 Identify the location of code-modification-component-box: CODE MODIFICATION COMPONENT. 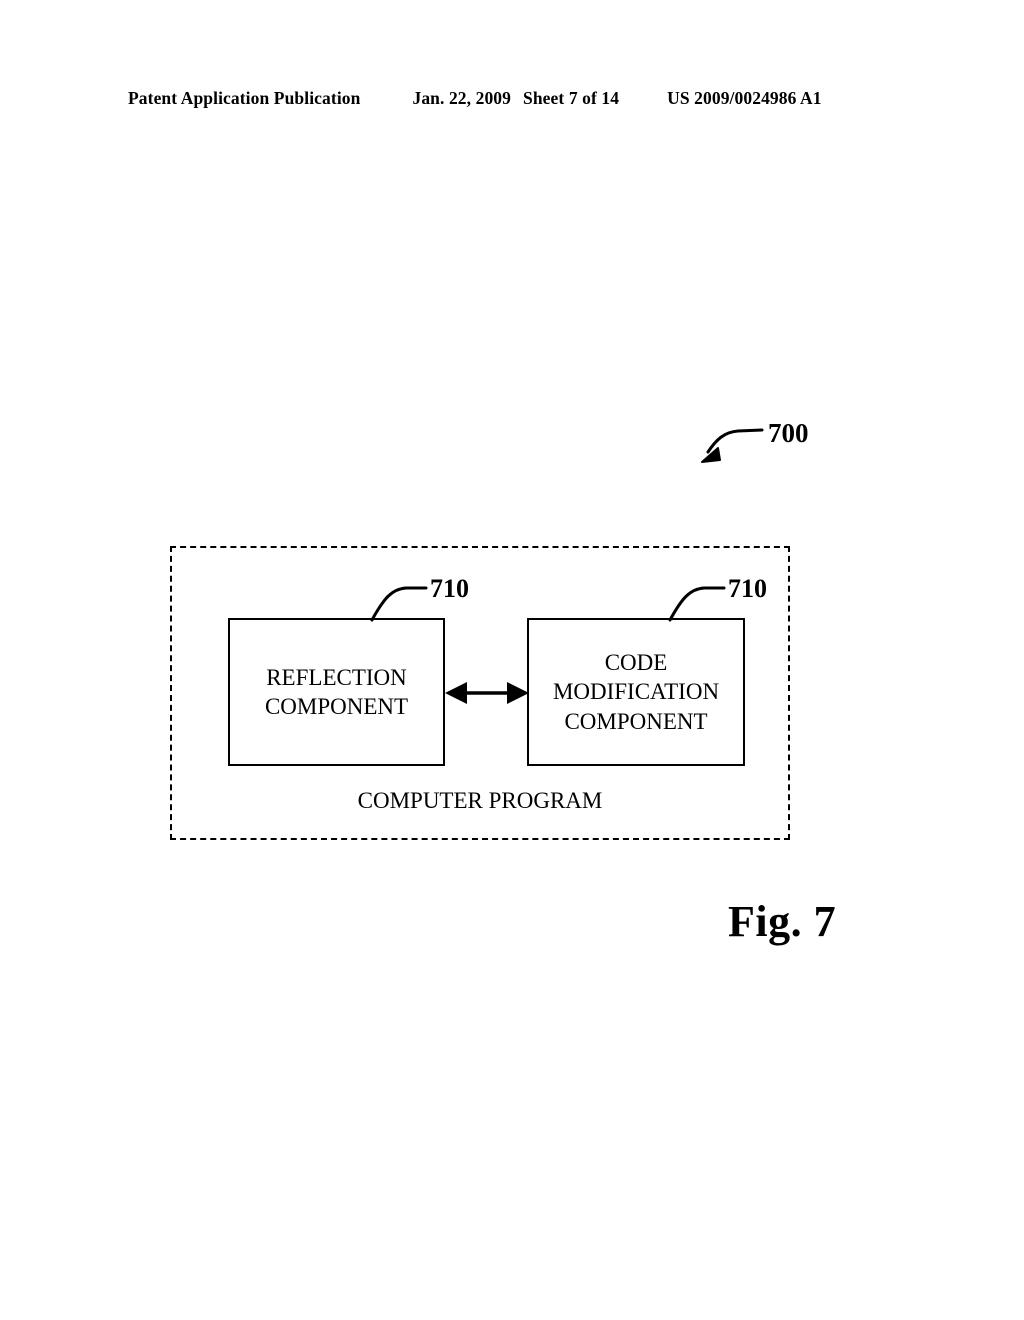
(636, 692).